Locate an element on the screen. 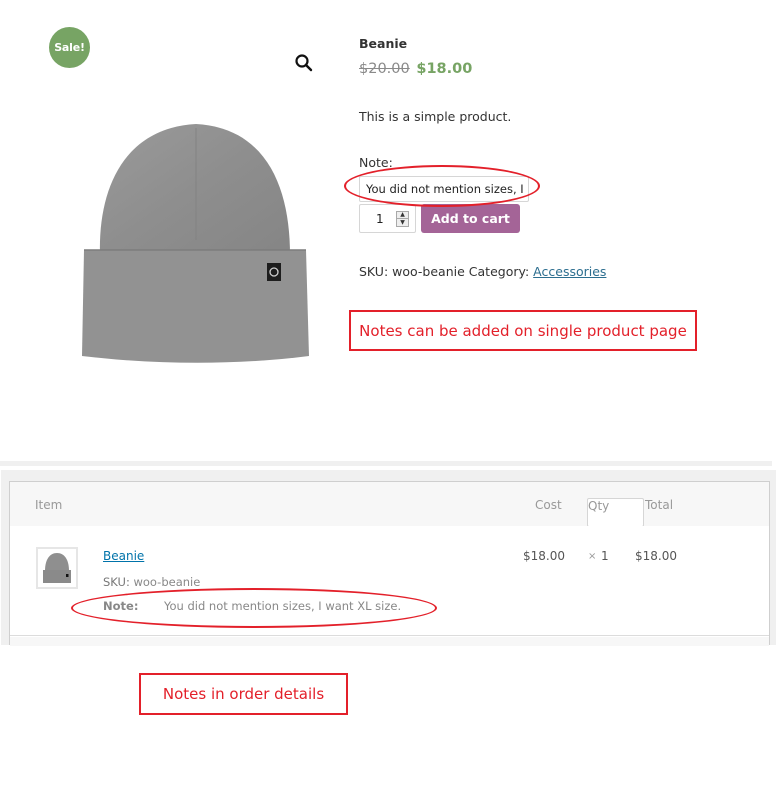  item-note-label: Note: is located at coordinates (121, 606).